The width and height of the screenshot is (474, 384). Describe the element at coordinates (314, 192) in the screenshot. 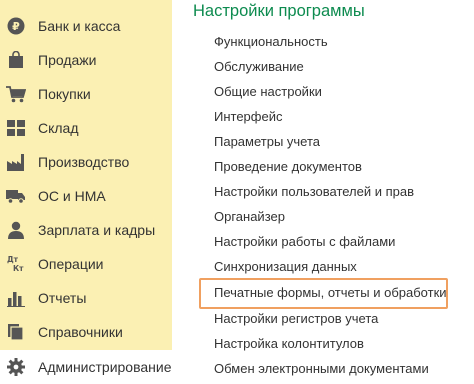

I see `settings-link: Настройки пользователей и прав` at that location.